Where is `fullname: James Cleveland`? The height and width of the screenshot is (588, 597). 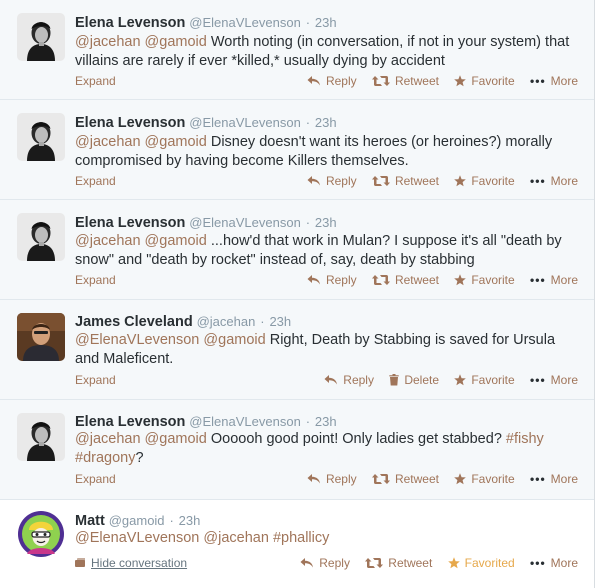 fullname: James Cleveland is located at coordinates (134, 322).